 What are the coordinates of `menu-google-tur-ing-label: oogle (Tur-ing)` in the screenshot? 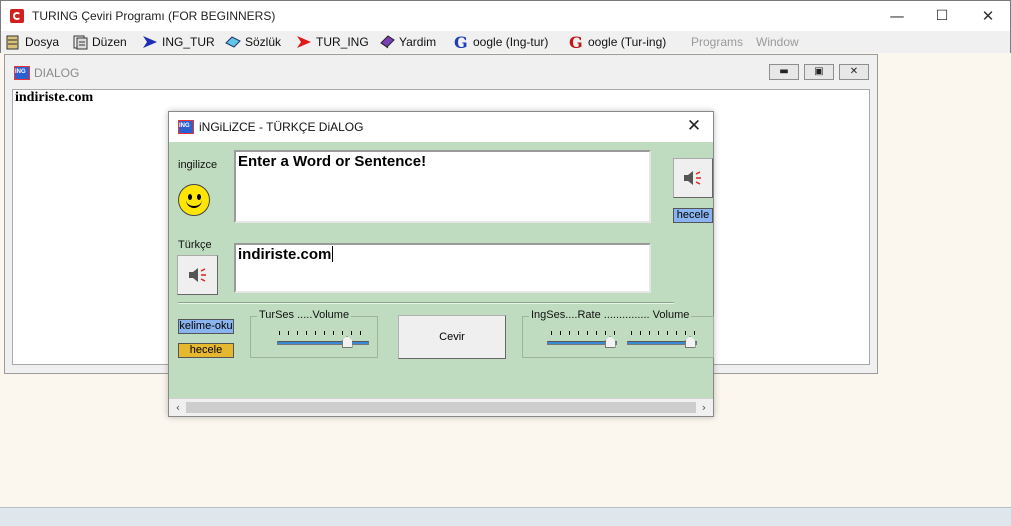 It's located at (627, 42).